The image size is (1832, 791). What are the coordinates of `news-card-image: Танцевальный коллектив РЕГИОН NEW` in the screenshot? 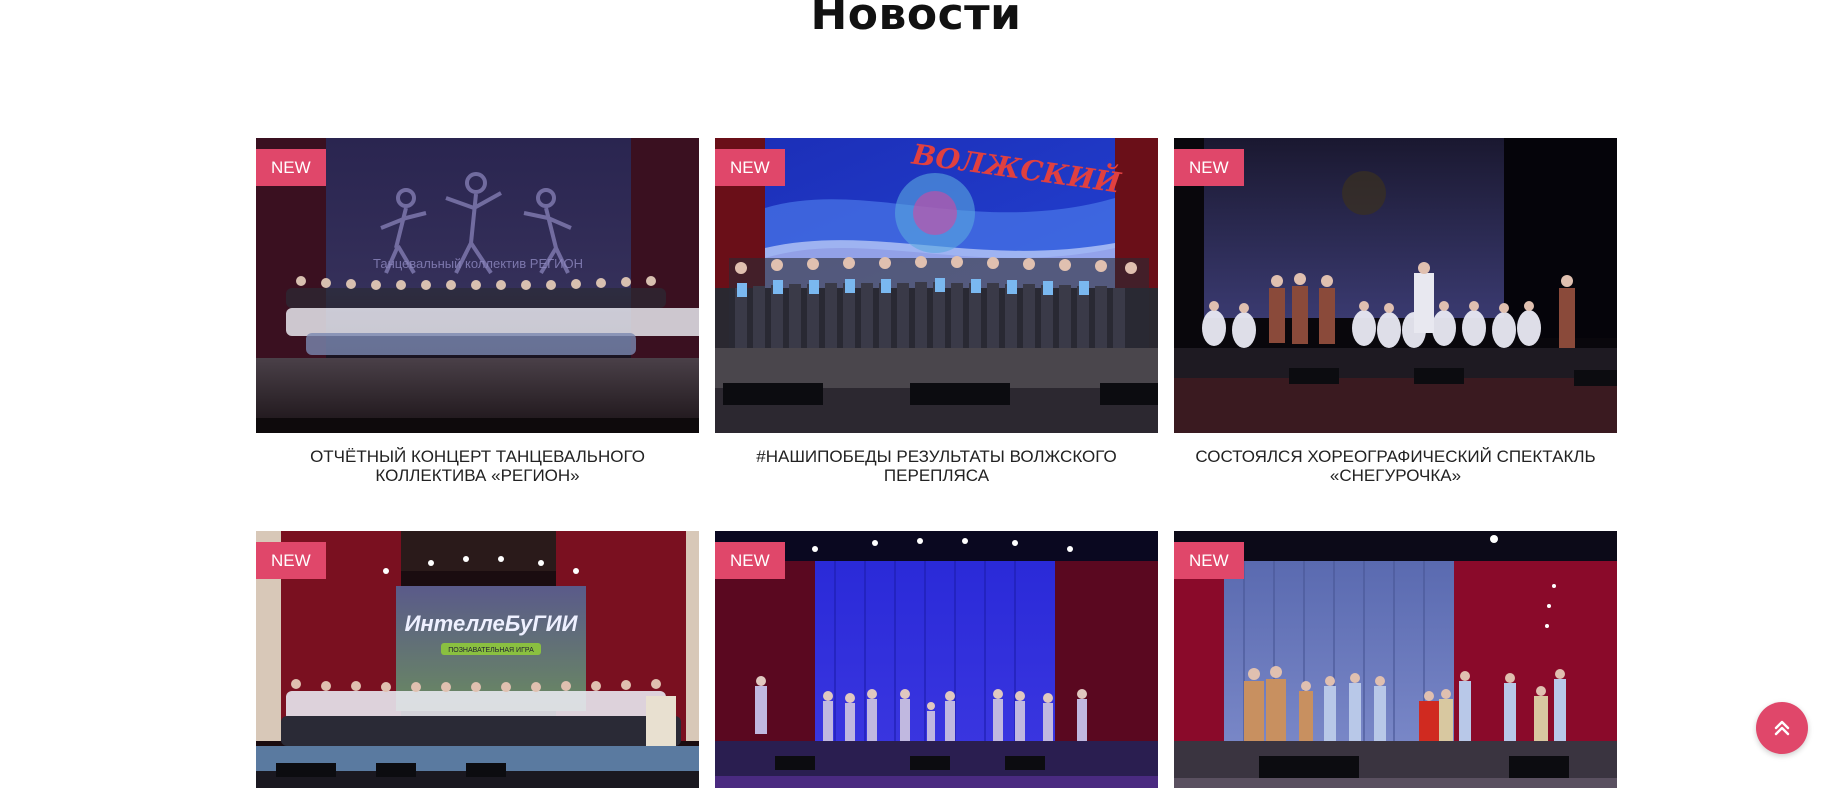 It's located at (477, 285).